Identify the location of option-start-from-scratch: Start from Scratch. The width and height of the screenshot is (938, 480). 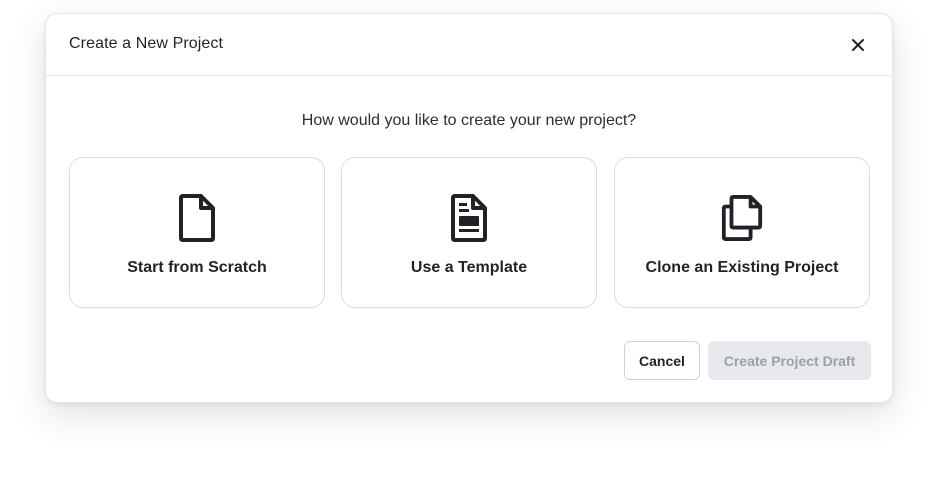
(197, 232).